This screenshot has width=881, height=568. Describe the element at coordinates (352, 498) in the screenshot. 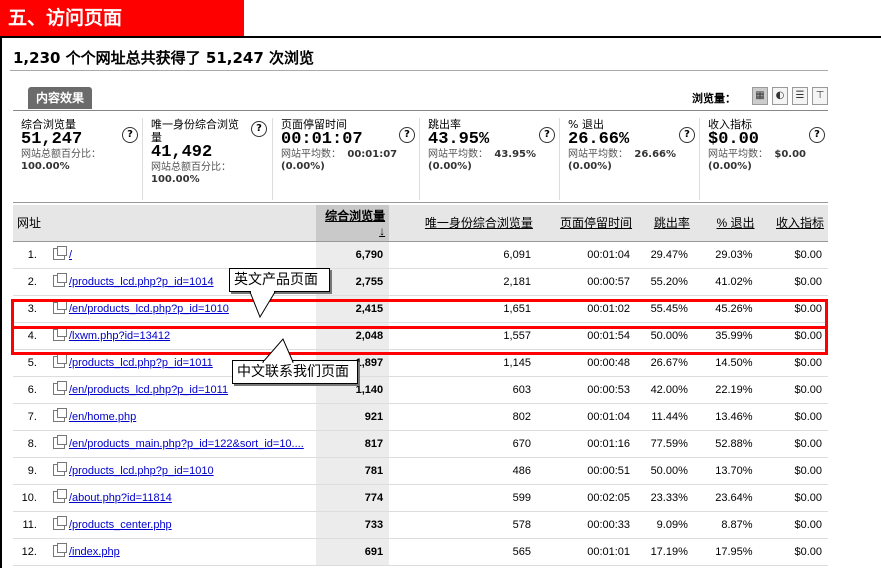

I see `row-pageviews: 774` at that location.